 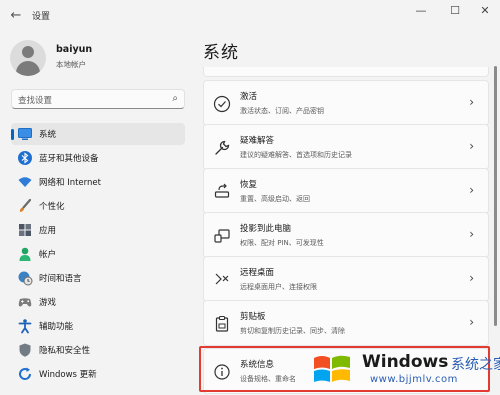 What do you see at coordinates (65, 351) in the screenshot?
I see `sidebar-item-label: 隐私和安全性` at bounding box center [65, 351].